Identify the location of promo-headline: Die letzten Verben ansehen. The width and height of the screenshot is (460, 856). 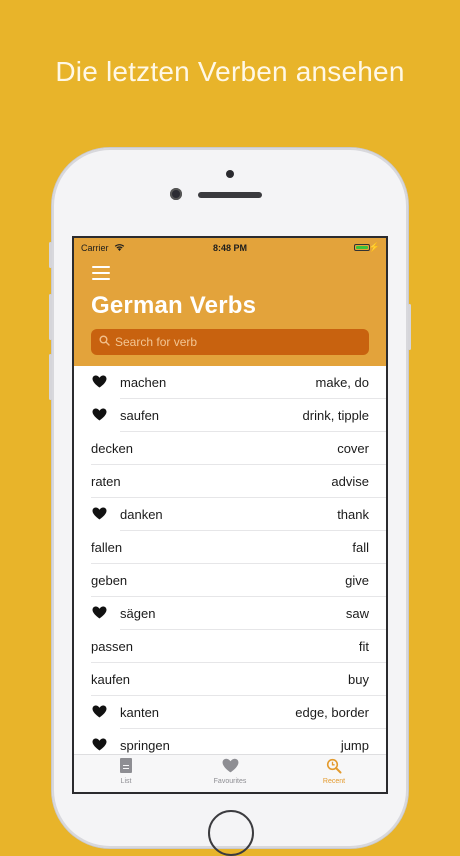
(230, 71).